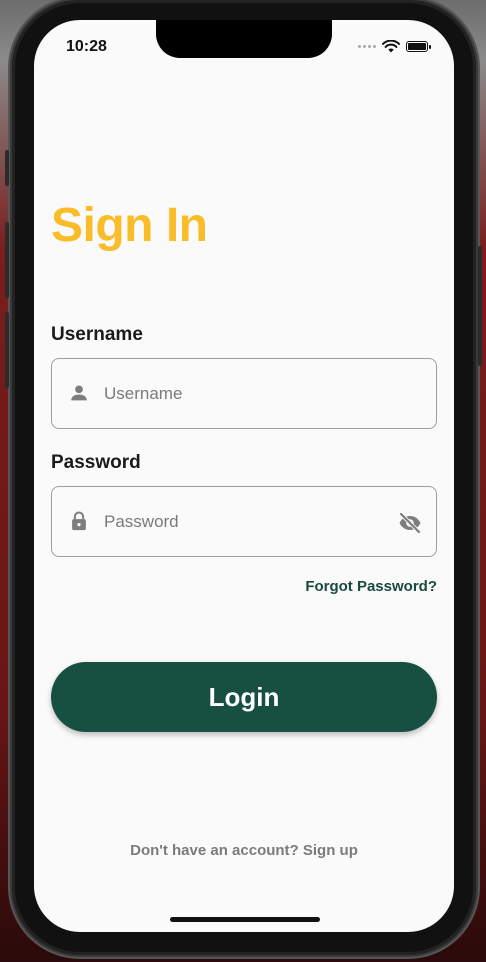 Image resolution: width=486 pixels, height=962 pixels. What do you see at coordinates (7, 350) in the screenshot?
I see `volume-down-button` at bounding box center [7, 350].